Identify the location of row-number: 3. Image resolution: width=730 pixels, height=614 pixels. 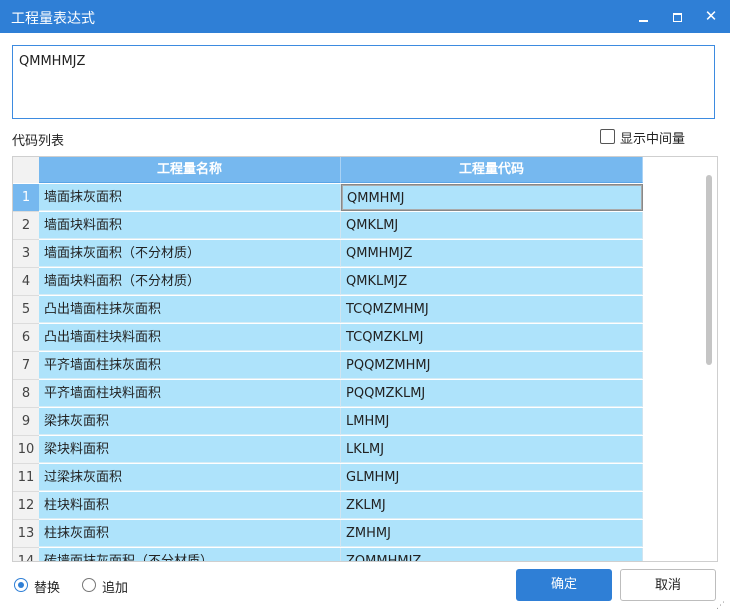
(26, 254).